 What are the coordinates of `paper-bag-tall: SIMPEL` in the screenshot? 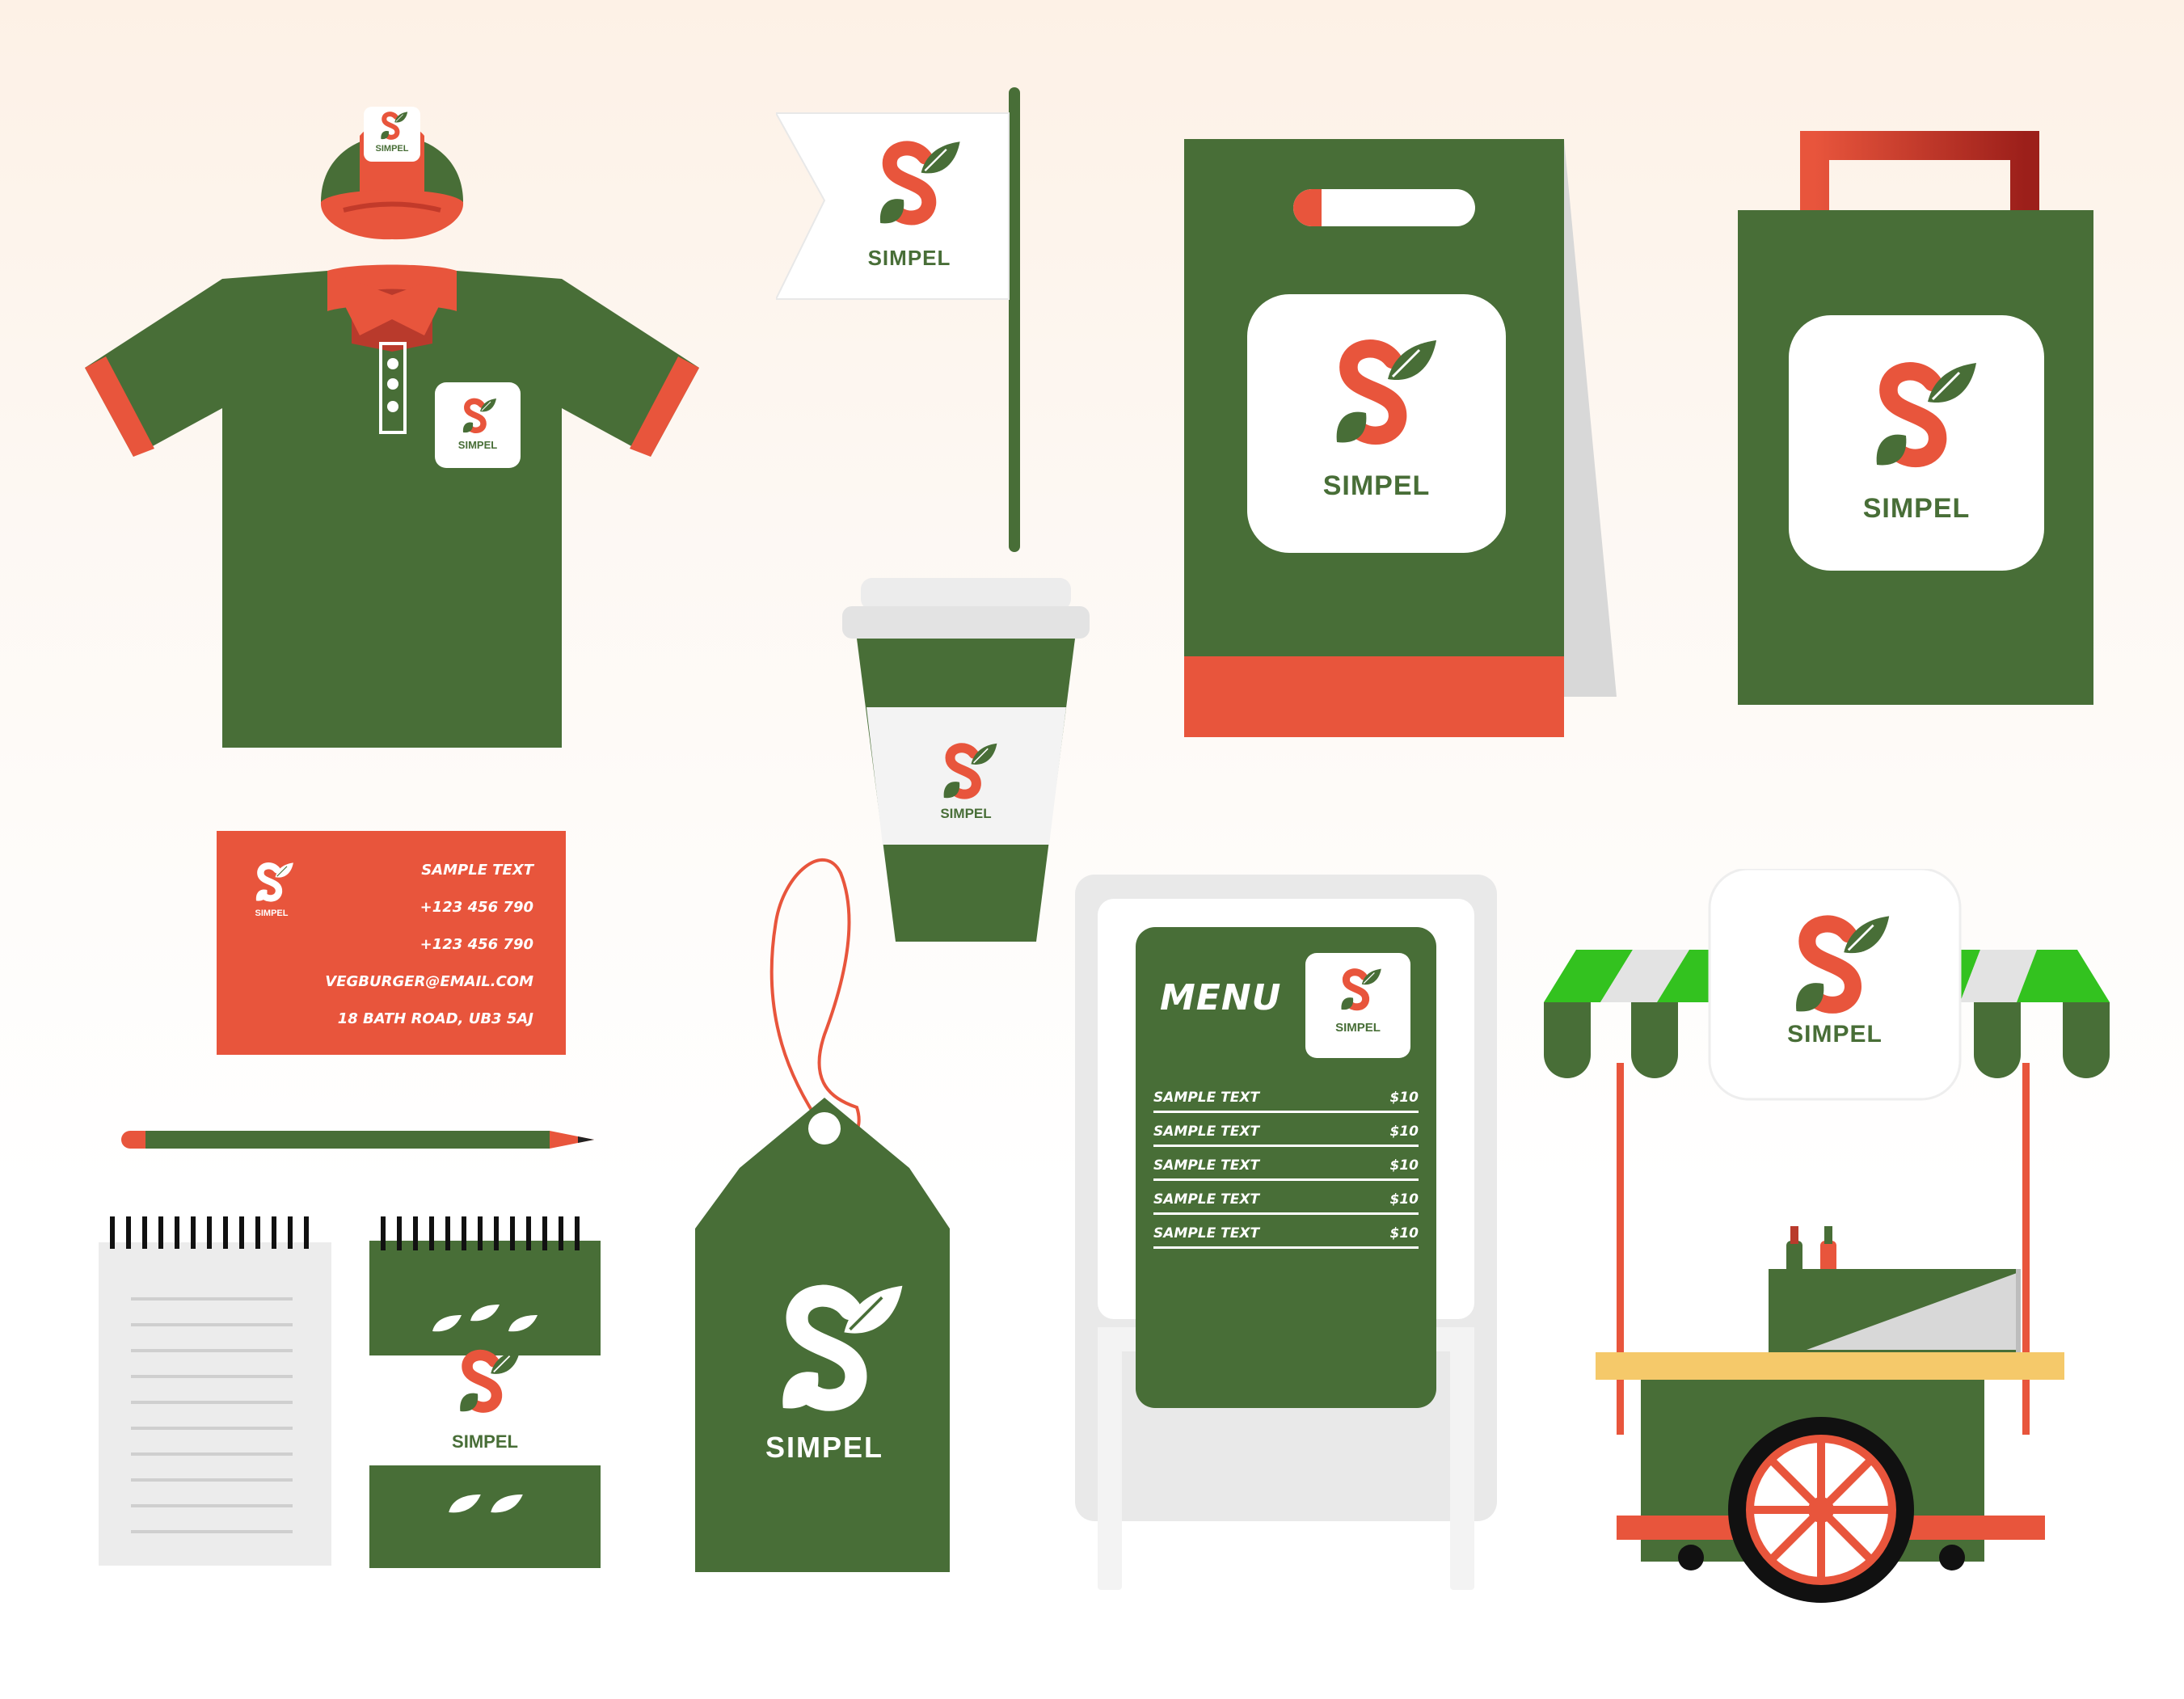 It's located at (1403, 438).